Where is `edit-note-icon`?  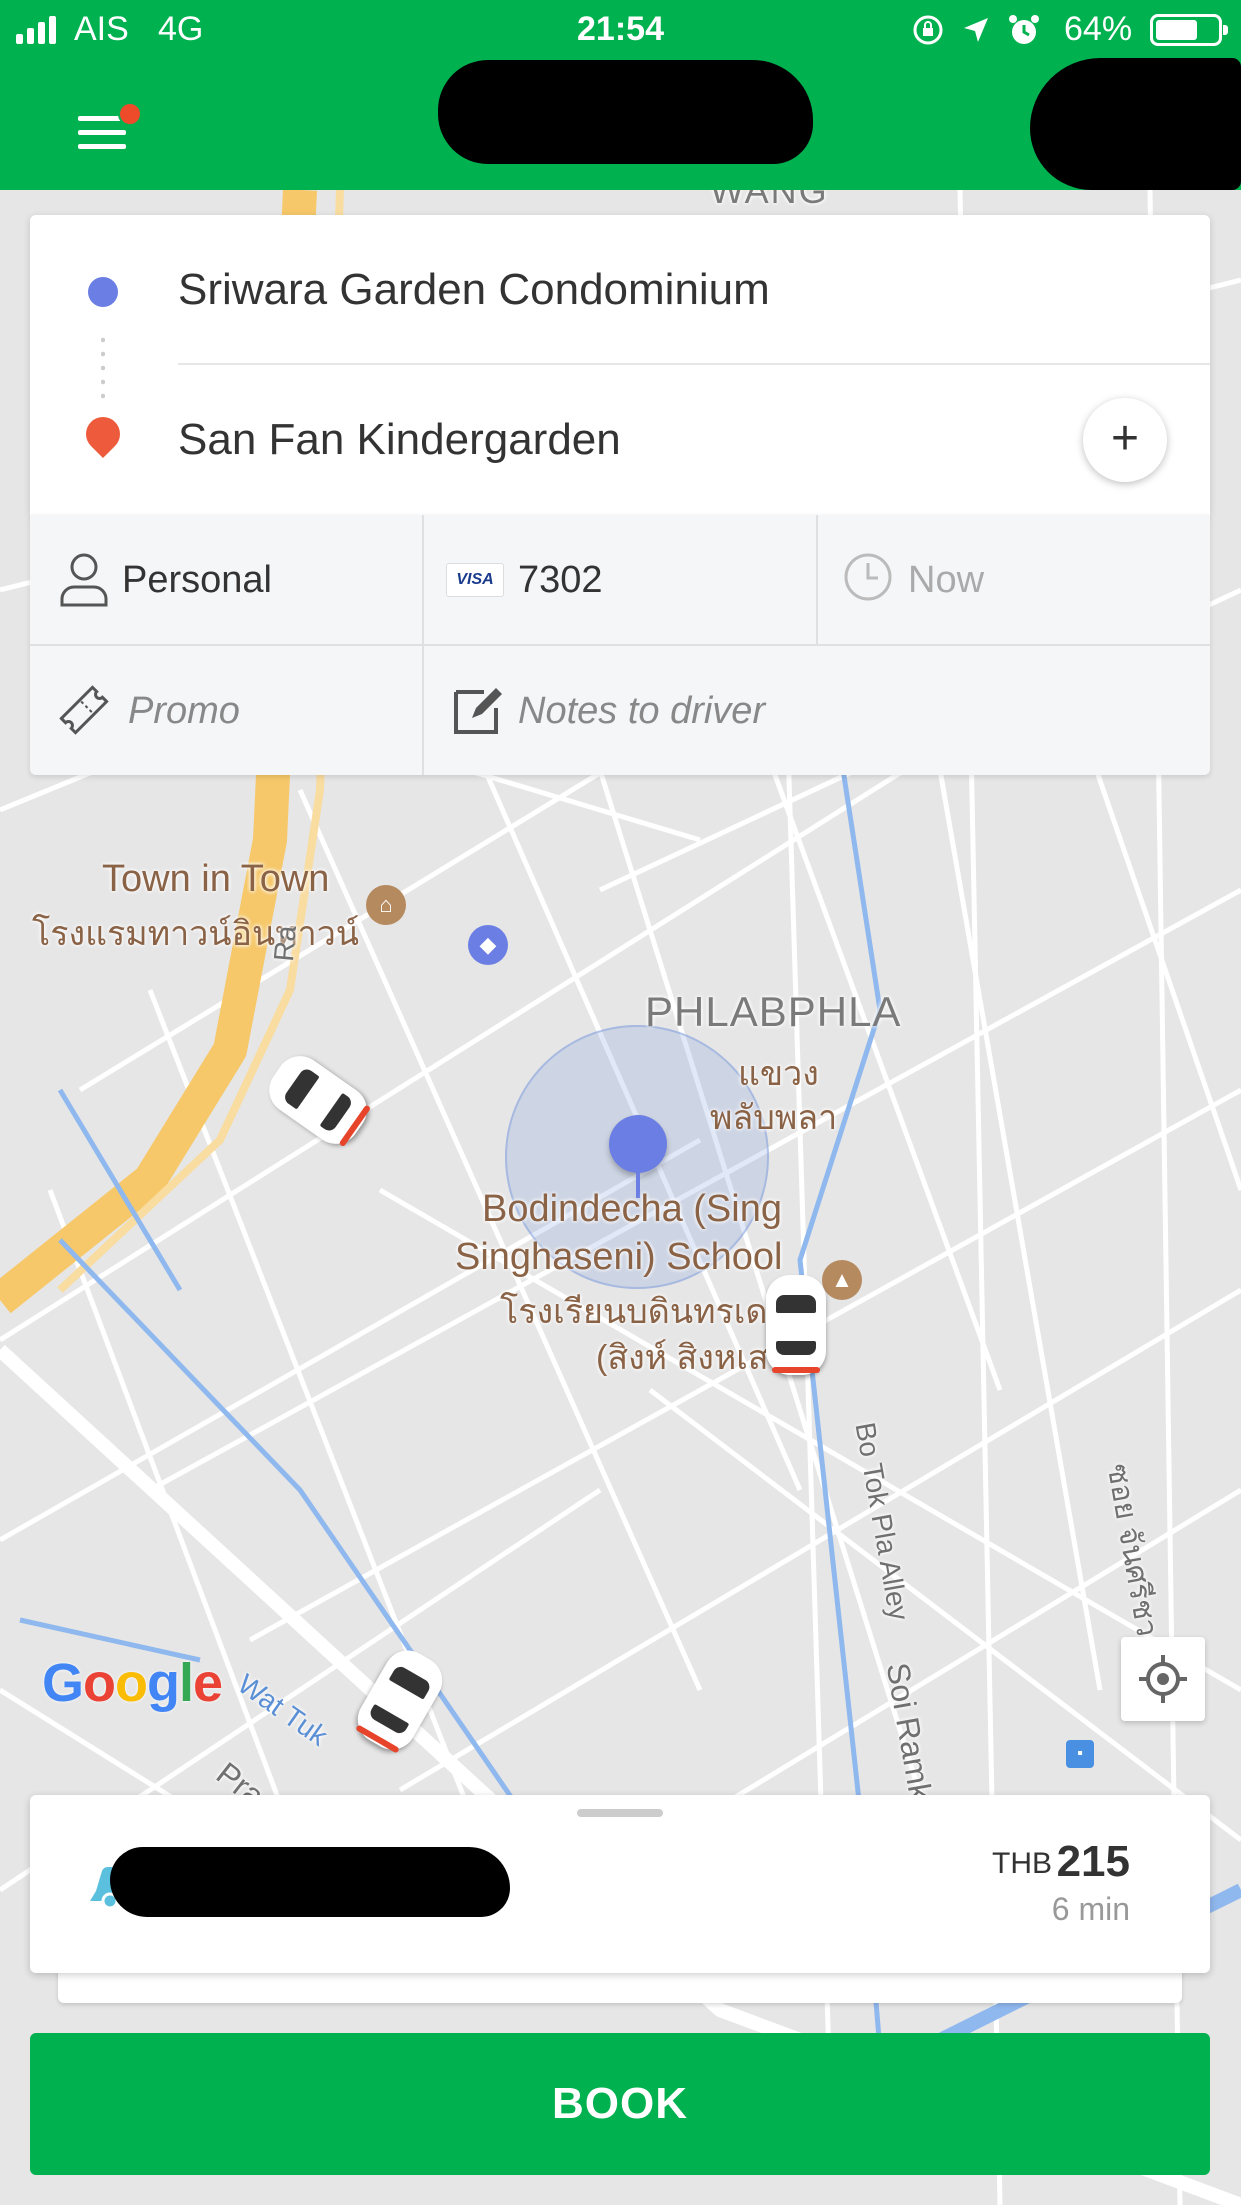 edit-note-icon is located at coordinates (478, 711).